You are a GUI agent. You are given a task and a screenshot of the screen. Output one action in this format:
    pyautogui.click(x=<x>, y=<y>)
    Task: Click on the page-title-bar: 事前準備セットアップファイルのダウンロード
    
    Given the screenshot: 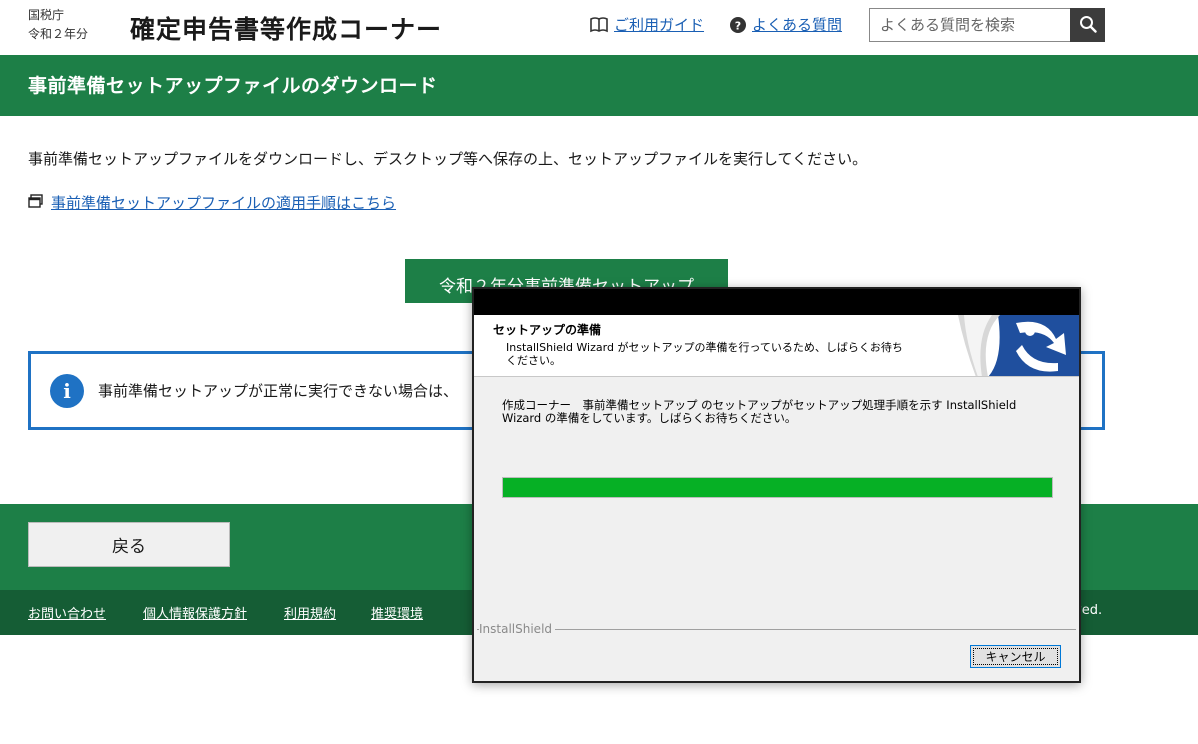 What is the action you would take?
    pyautogui.click(x=599, y=85)
    